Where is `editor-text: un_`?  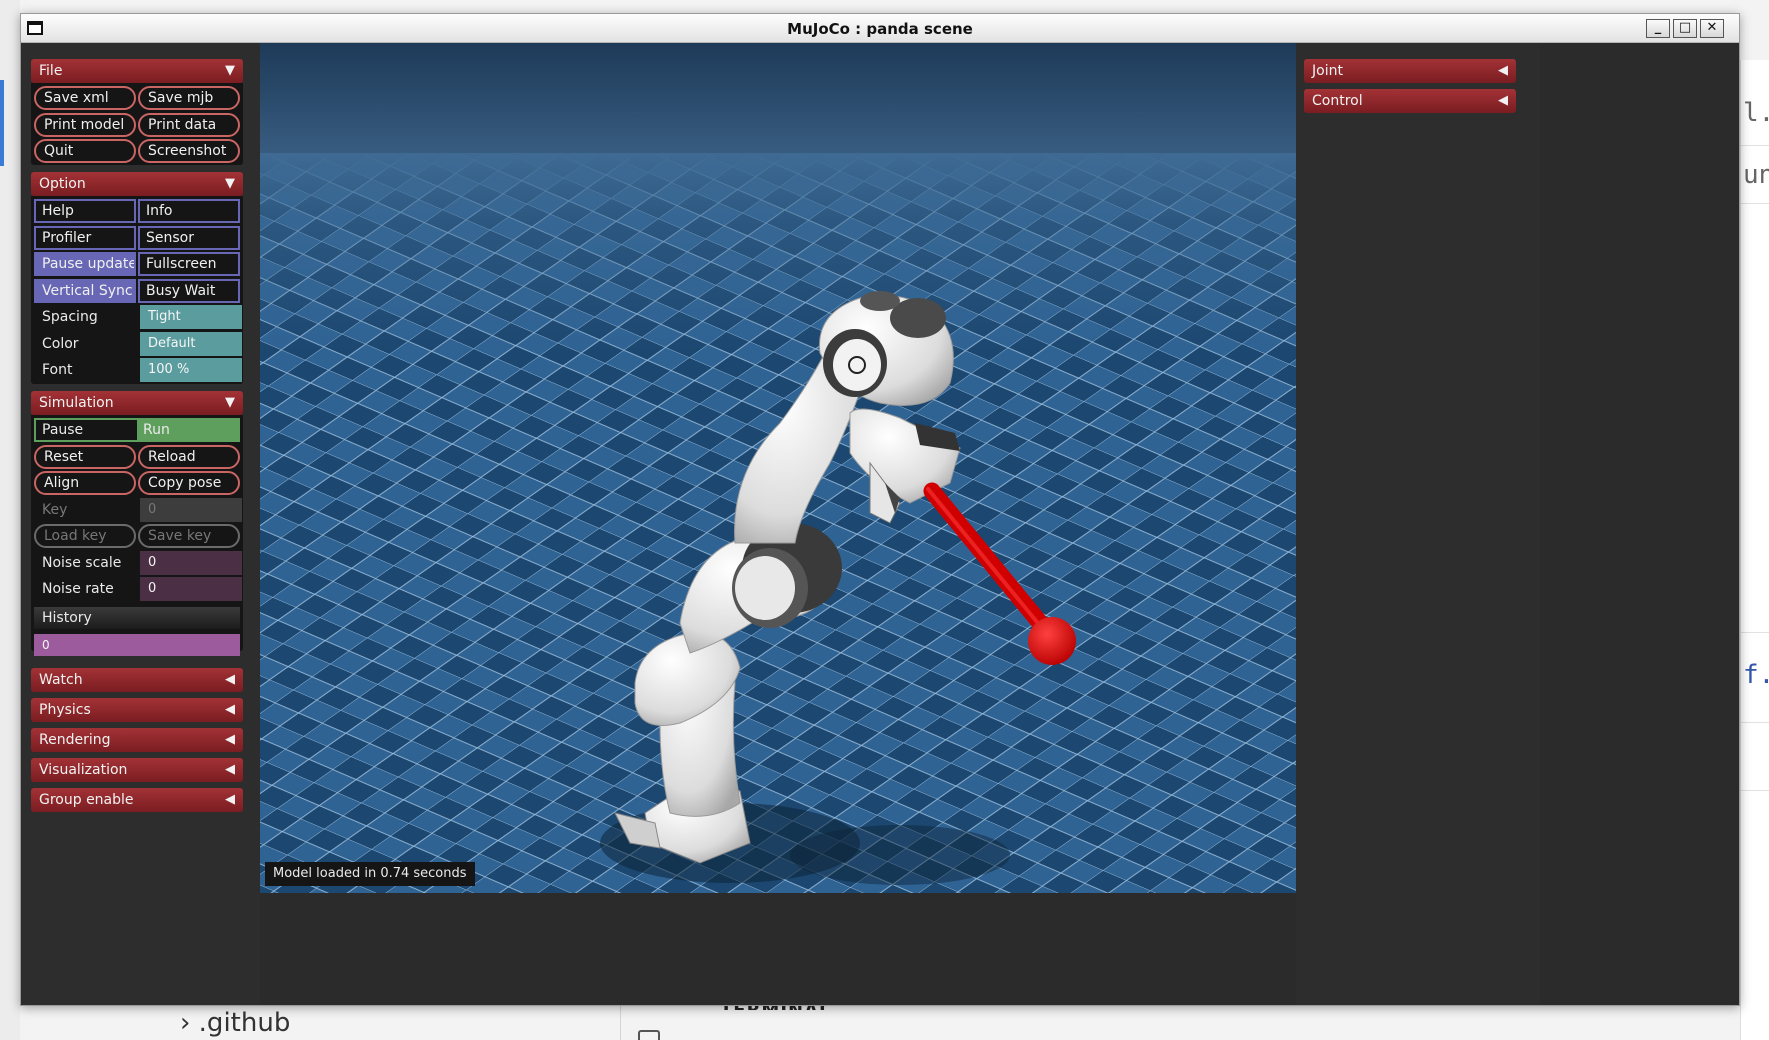
editor-text: un_ is located at coordinates (1756, 175).